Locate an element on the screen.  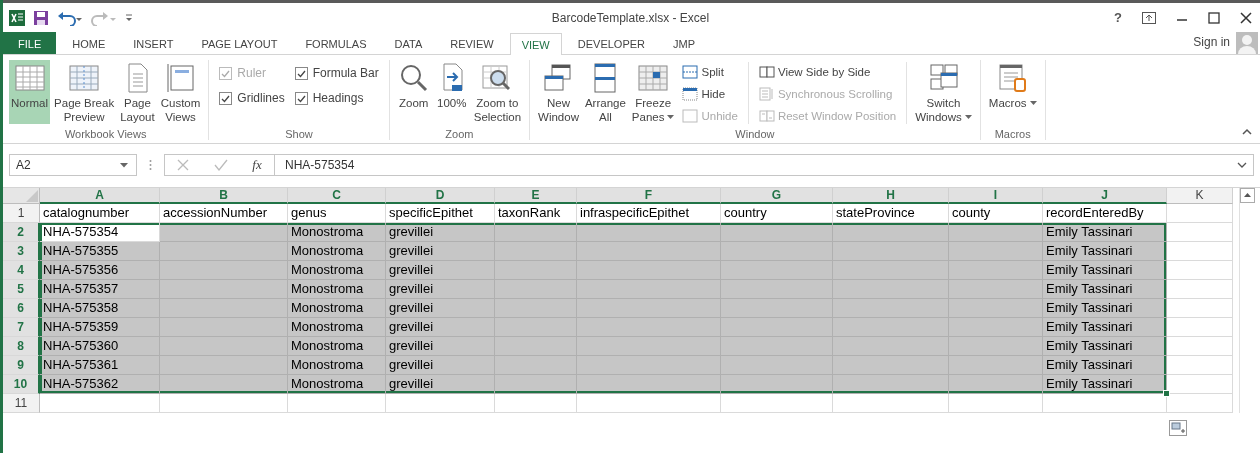
formula-field: NHA-575354 is located at coordinates (764, 165).